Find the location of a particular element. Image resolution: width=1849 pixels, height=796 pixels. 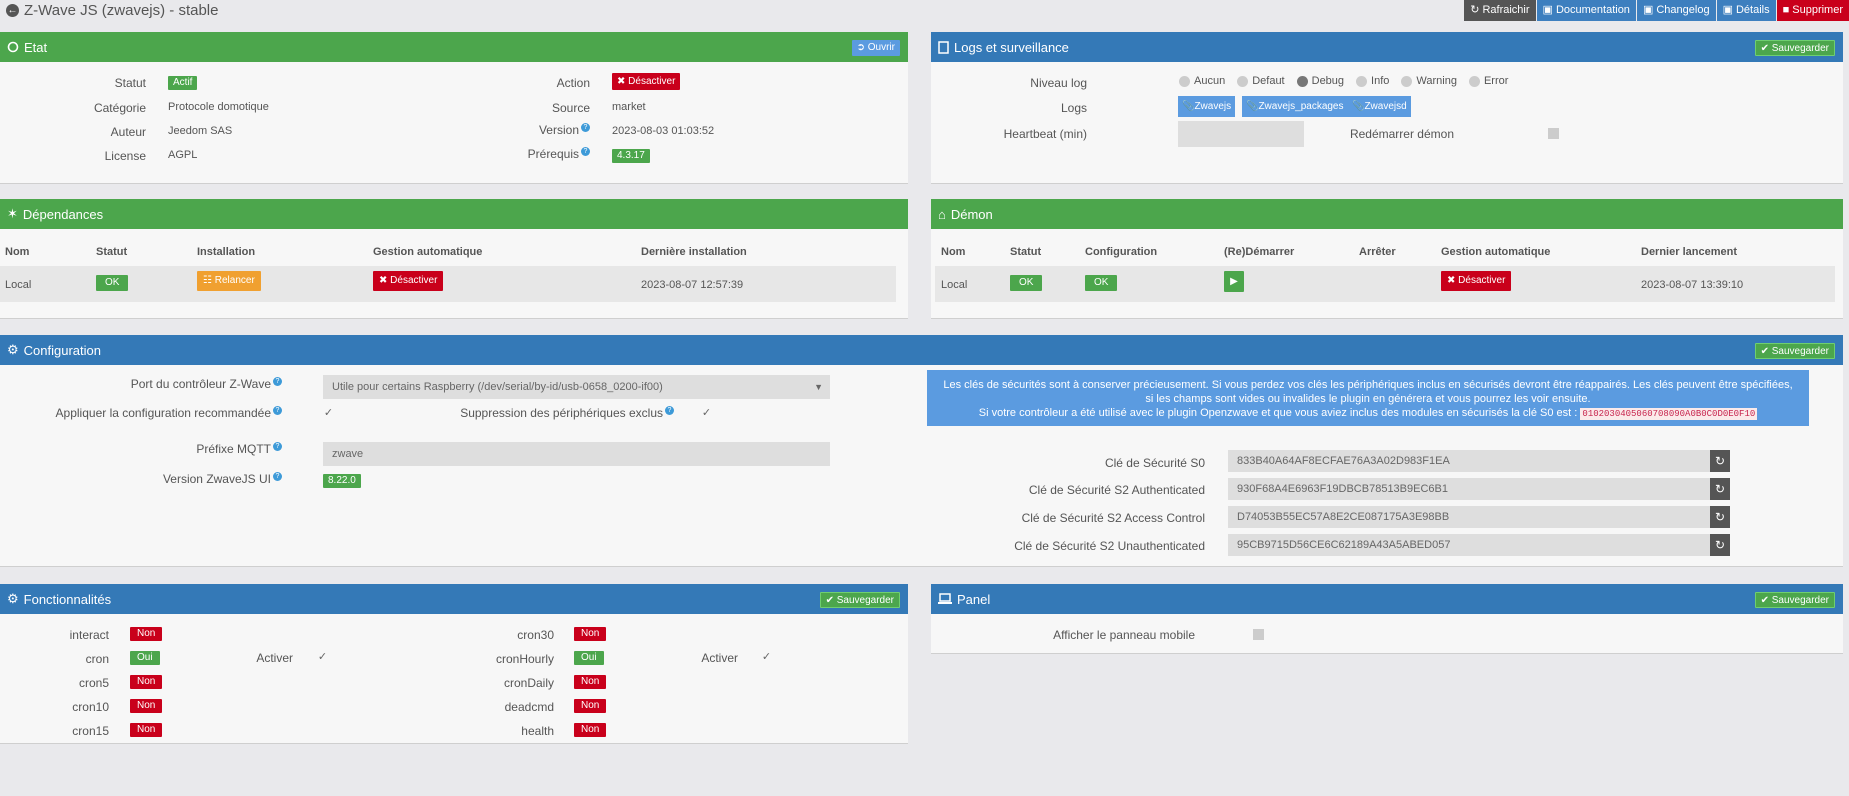

cronhourly-activer-label: Activer is located at coordinates (719, 658).